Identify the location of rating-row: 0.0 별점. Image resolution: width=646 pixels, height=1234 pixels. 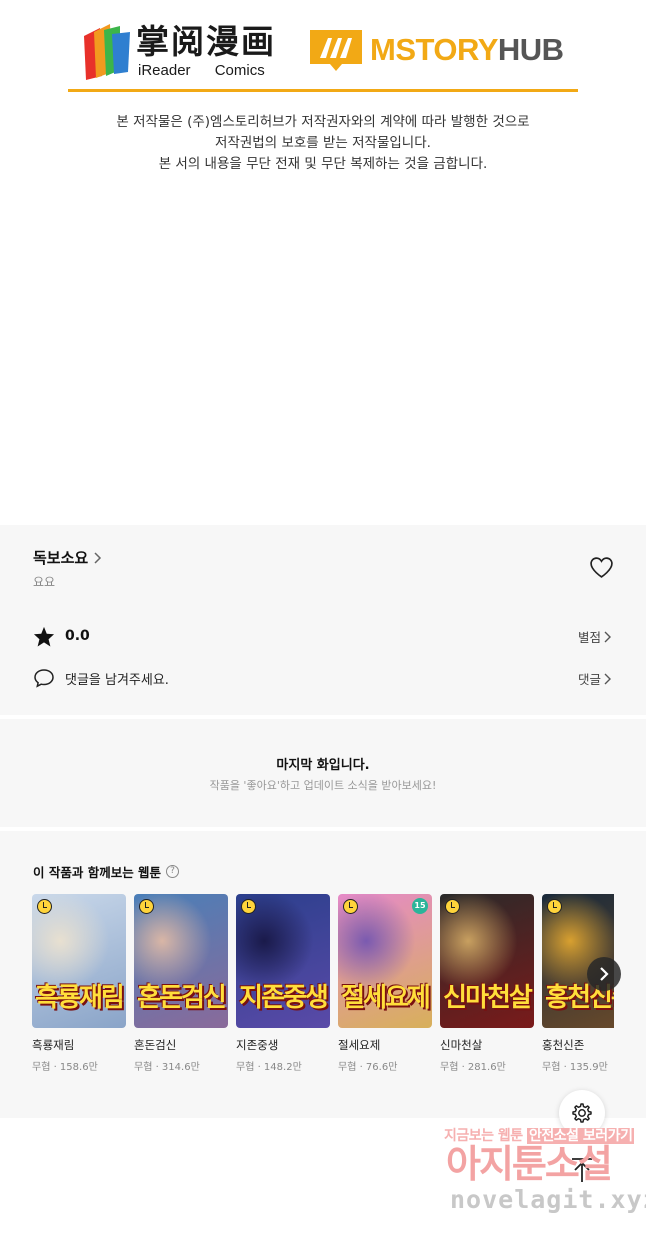
(323, 636).